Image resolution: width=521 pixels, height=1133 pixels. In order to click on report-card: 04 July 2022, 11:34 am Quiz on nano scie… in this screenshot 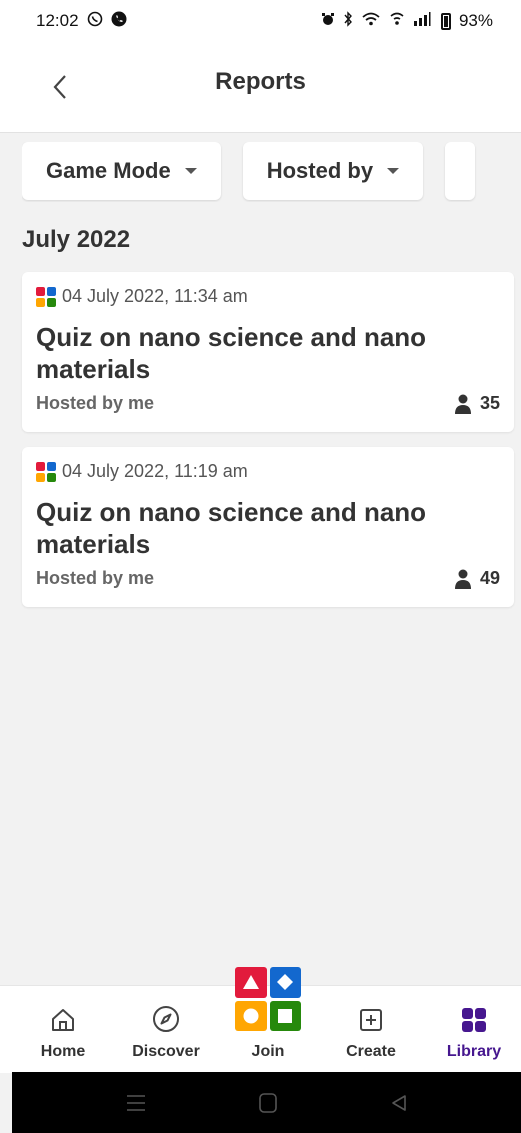, I will do `click(268, 352)`.